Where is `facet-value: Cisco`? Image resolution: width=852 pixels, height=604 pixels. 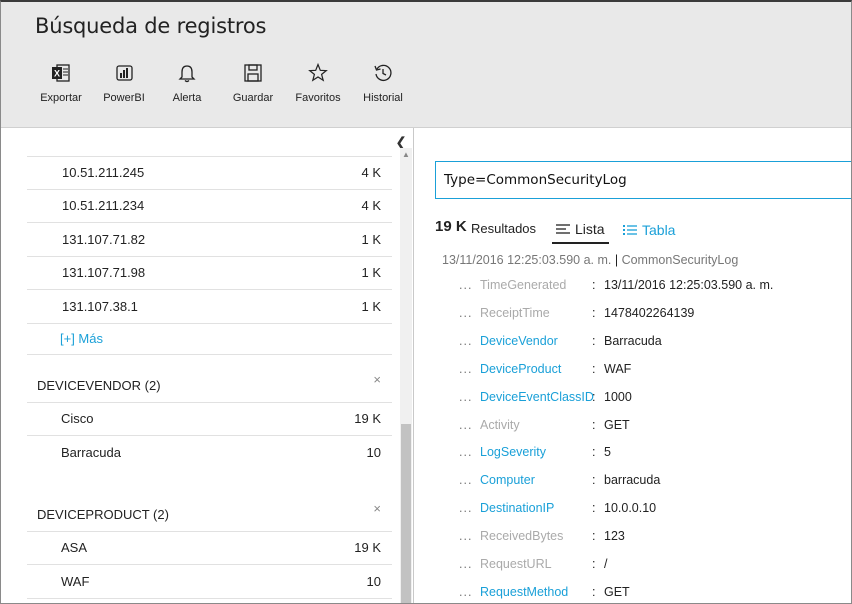
facet-value: Cisco is located at coordinates (77, 419).